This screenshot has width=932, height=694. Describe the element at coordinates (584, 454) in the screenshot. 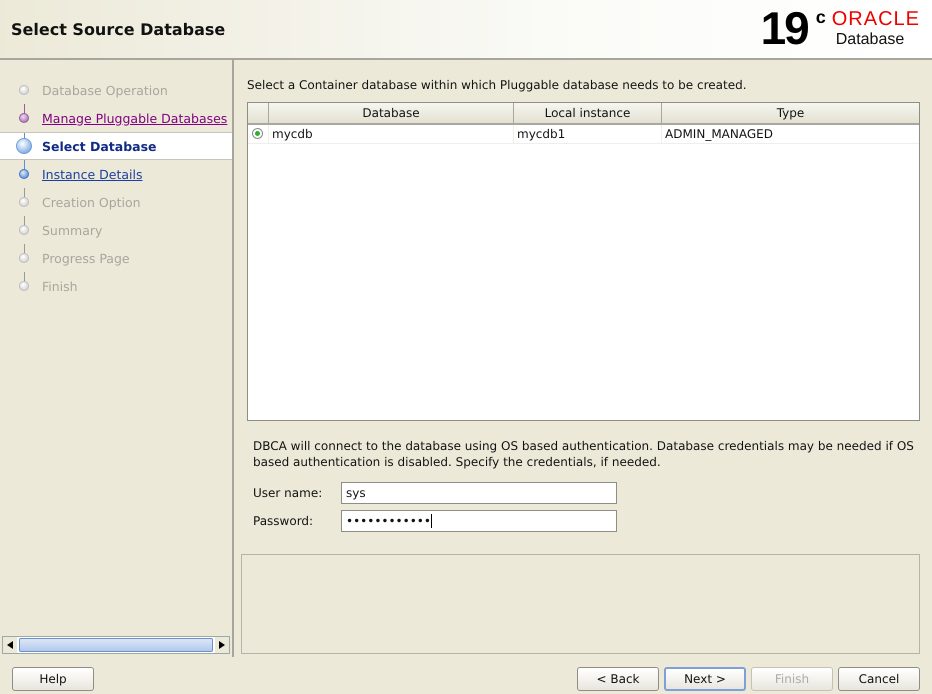

I see `auth-note: DBCA will connect to the database using OS based authentication. Database credentials may be needed if OS based authentication is disabled. Specify the credentials, if needed.` at that location.